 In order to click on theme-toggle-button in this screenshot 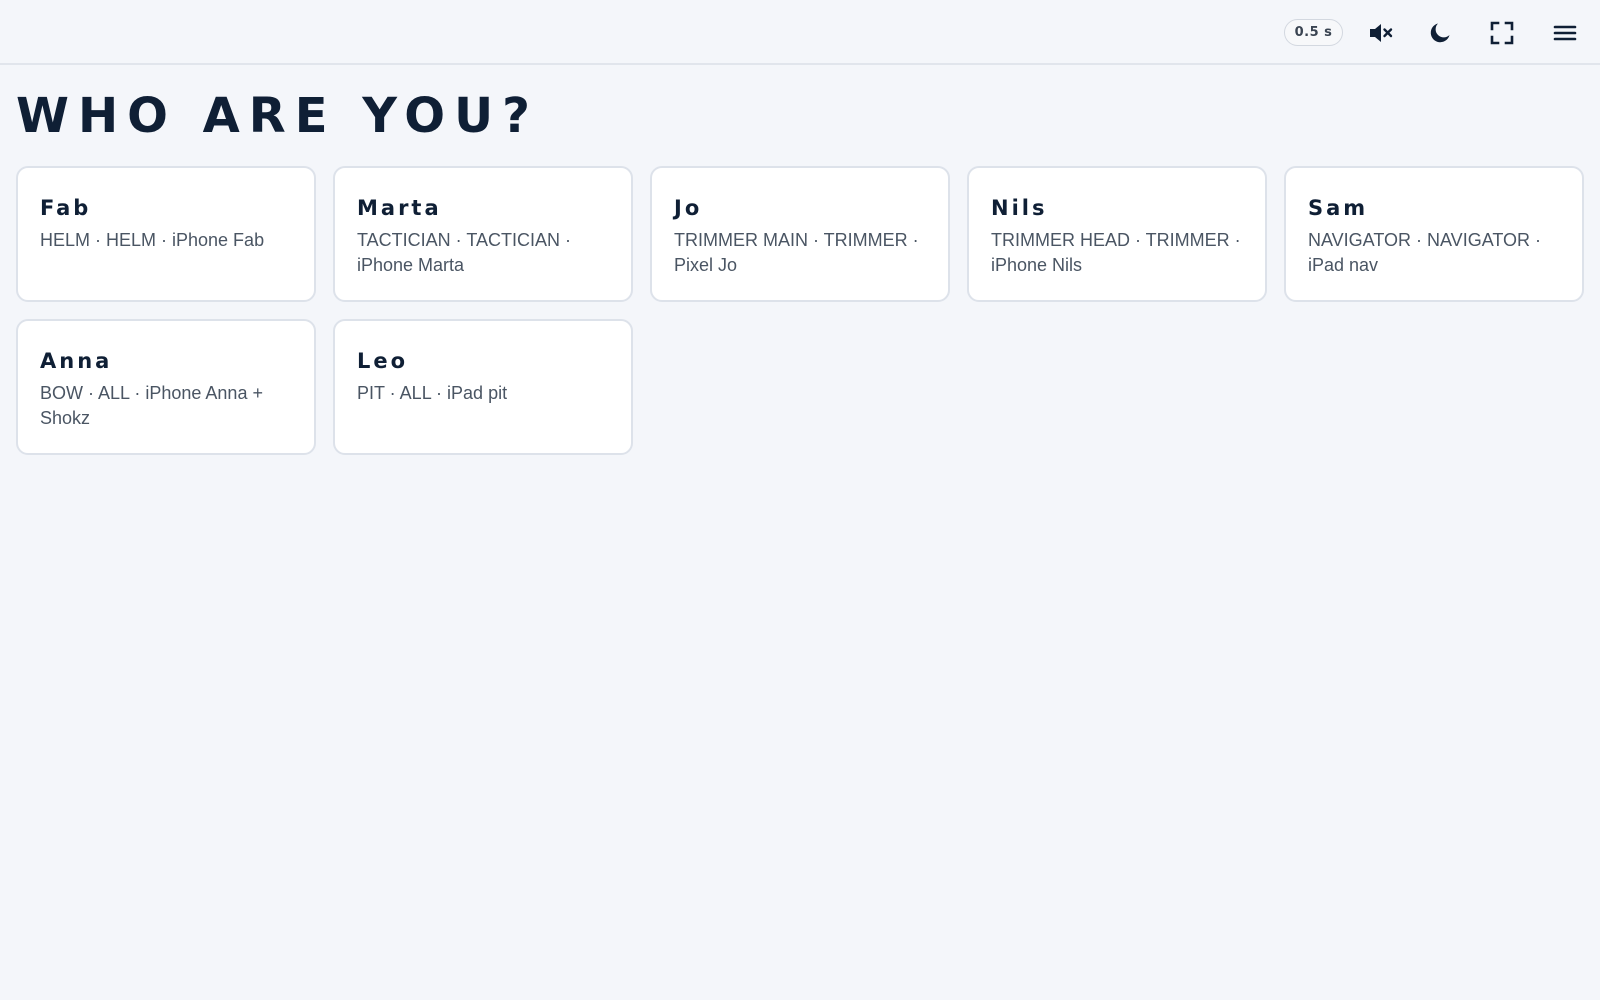, I will do `click(1440, 33)`.